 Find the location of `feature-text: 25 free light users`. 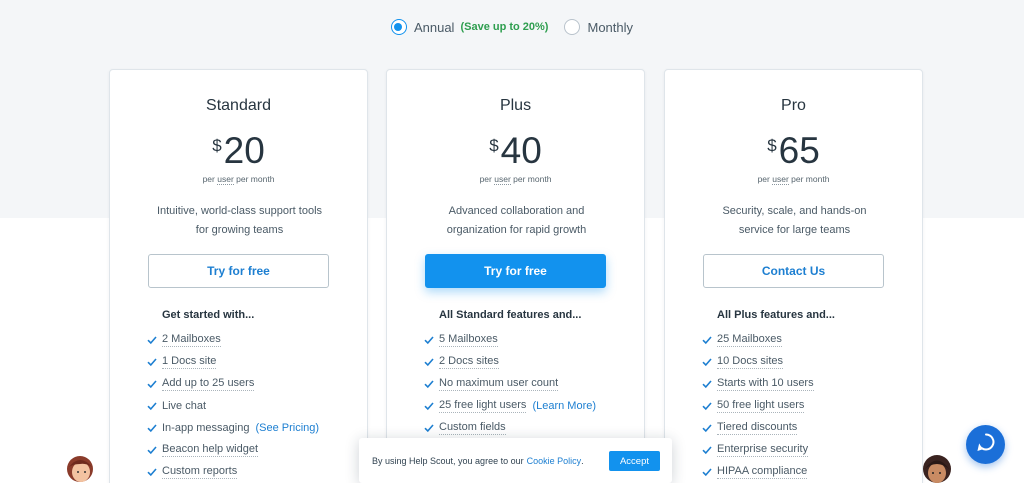

feature-text: 25 free light users is located at coordinates (483, 406).